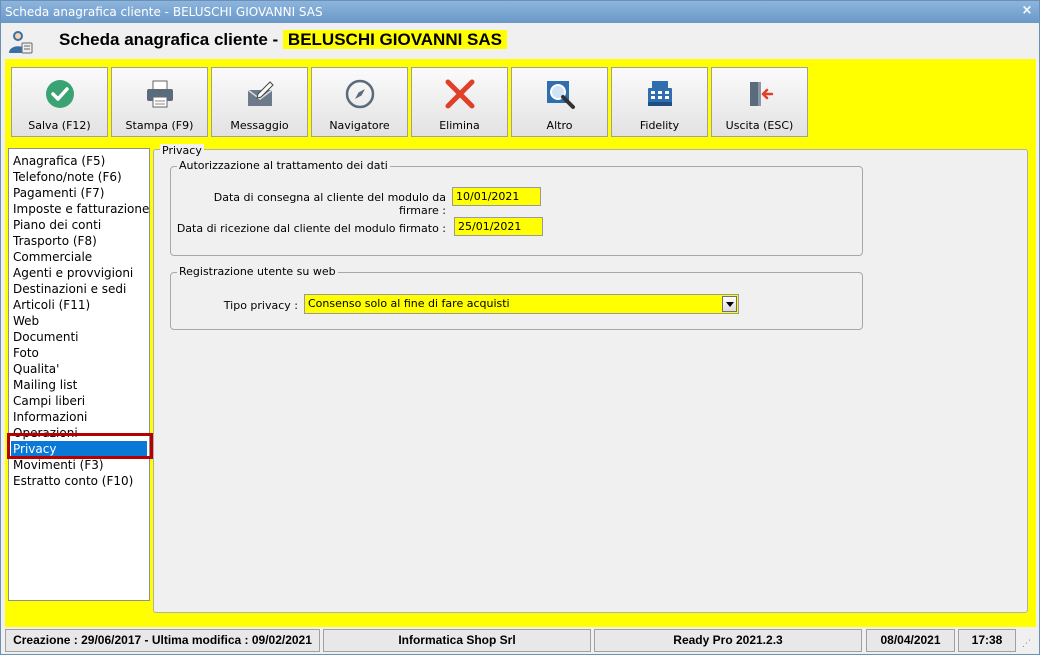  I want to click on fidelity-button-label: Fidelity, so click(659, 125).